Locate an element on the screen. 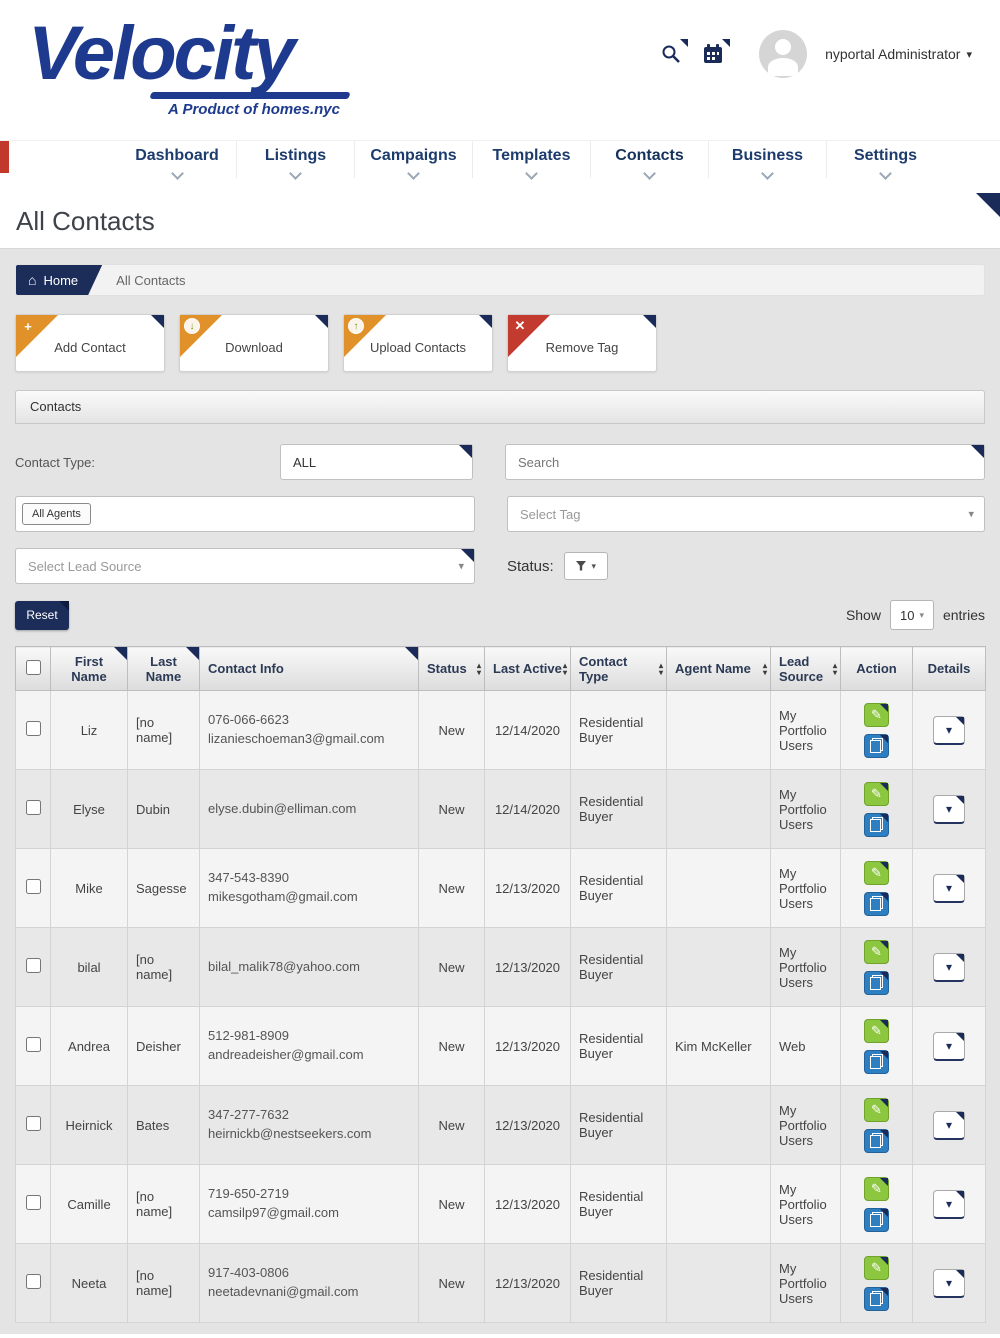 This screenshot has width=1000, height=1338. download-circle-icon: ↓ is located at coordinates (192, 326).